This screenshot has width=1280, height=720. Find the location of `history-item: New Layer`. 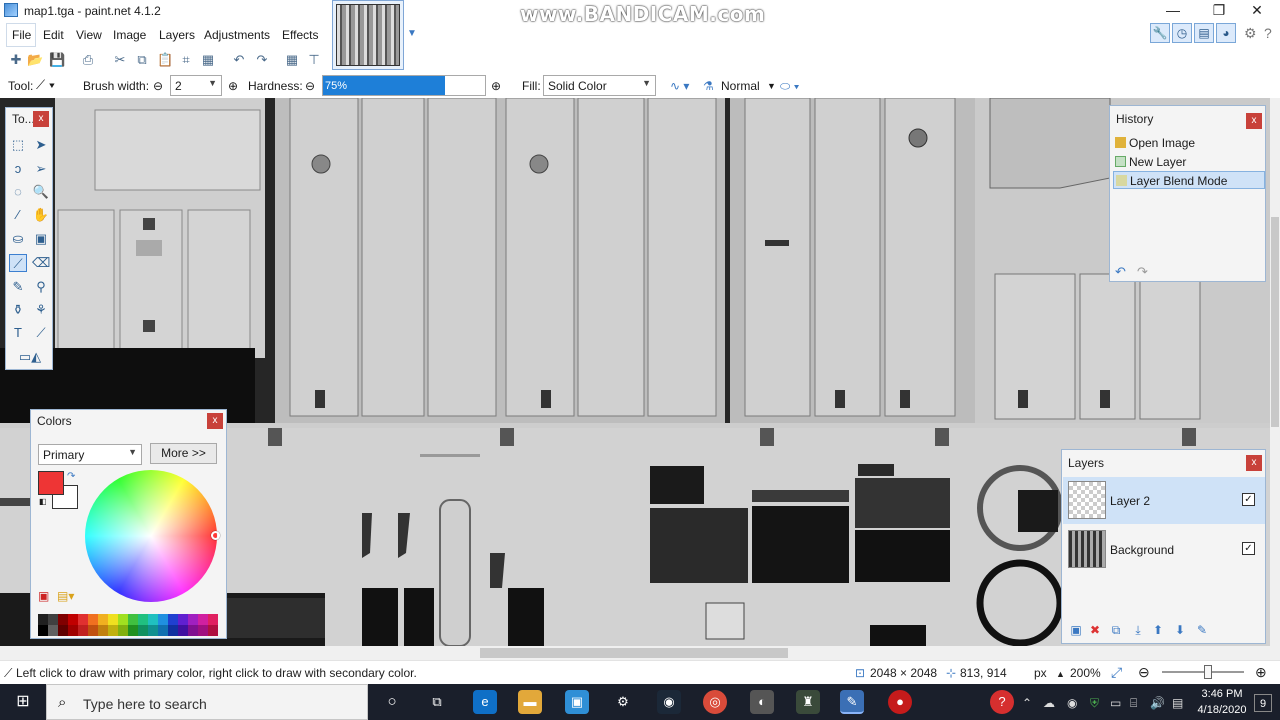

history-item: New Layer is located at coordinates (1189, 162).